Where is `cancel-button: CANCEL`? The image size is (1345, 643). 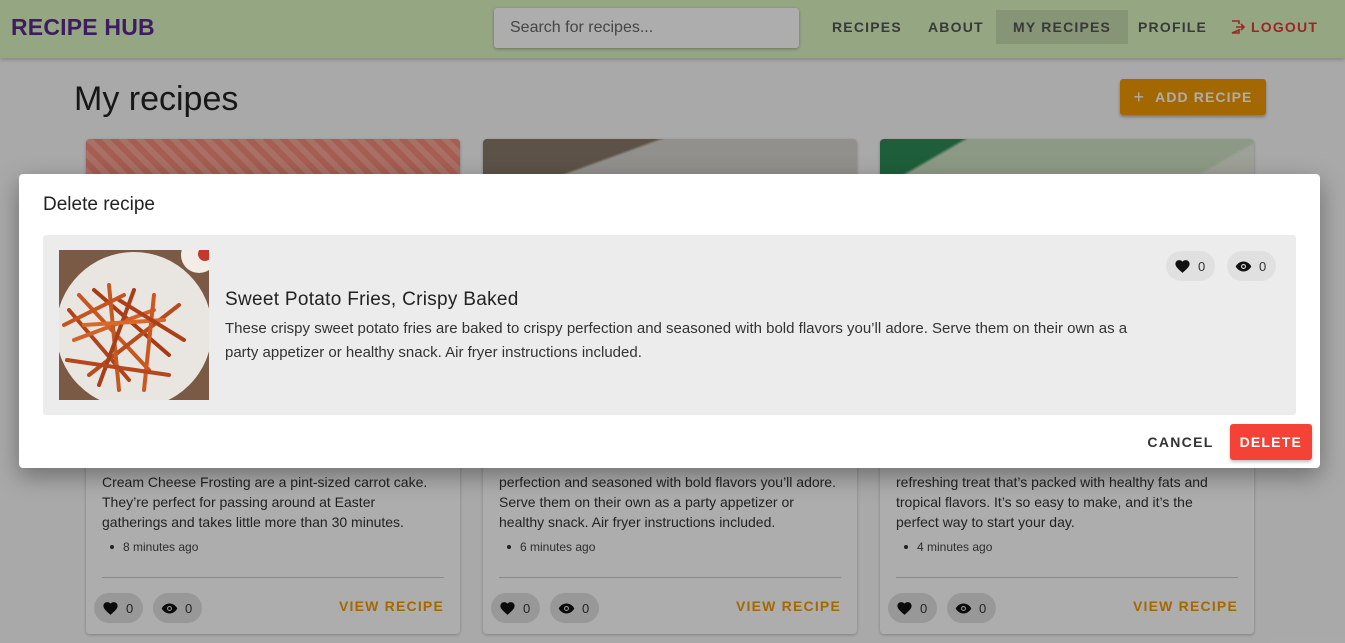
cancel-button: CANCEL is located at coordinates (1180, 442).